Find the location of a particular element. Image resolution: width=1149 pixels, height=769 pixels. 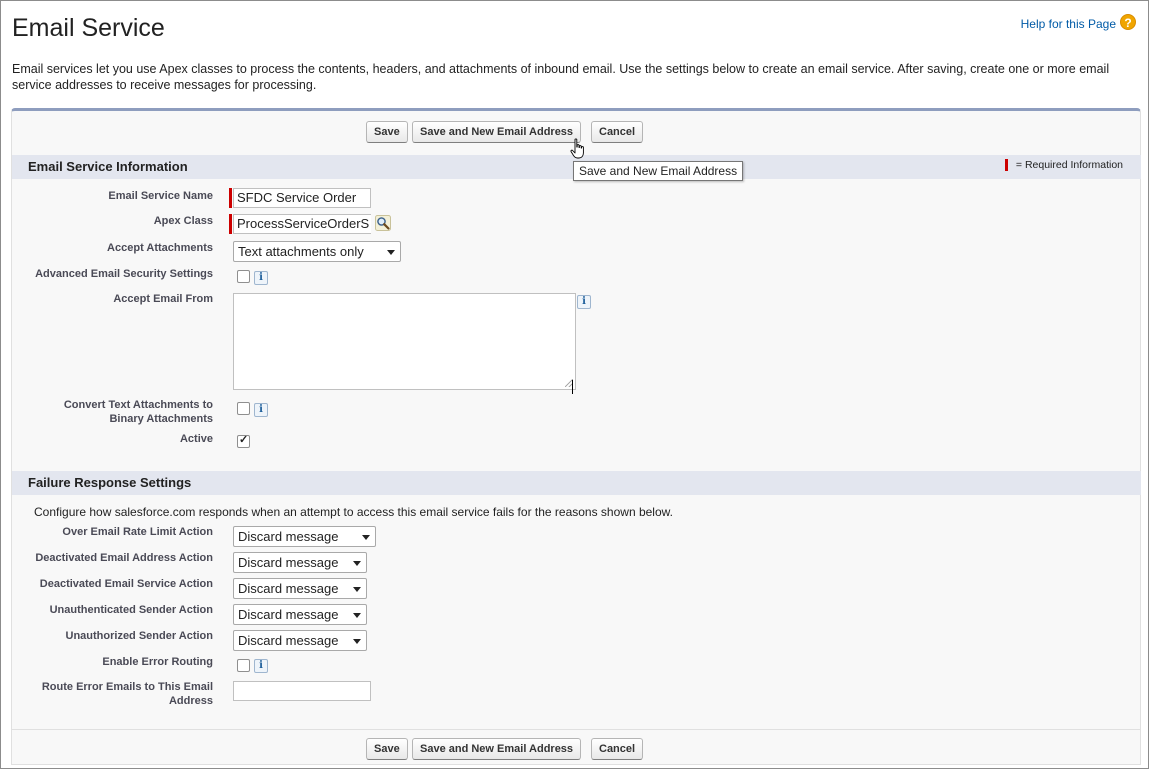

required-legend: = Required Information is located at coordinates (1063, 165).